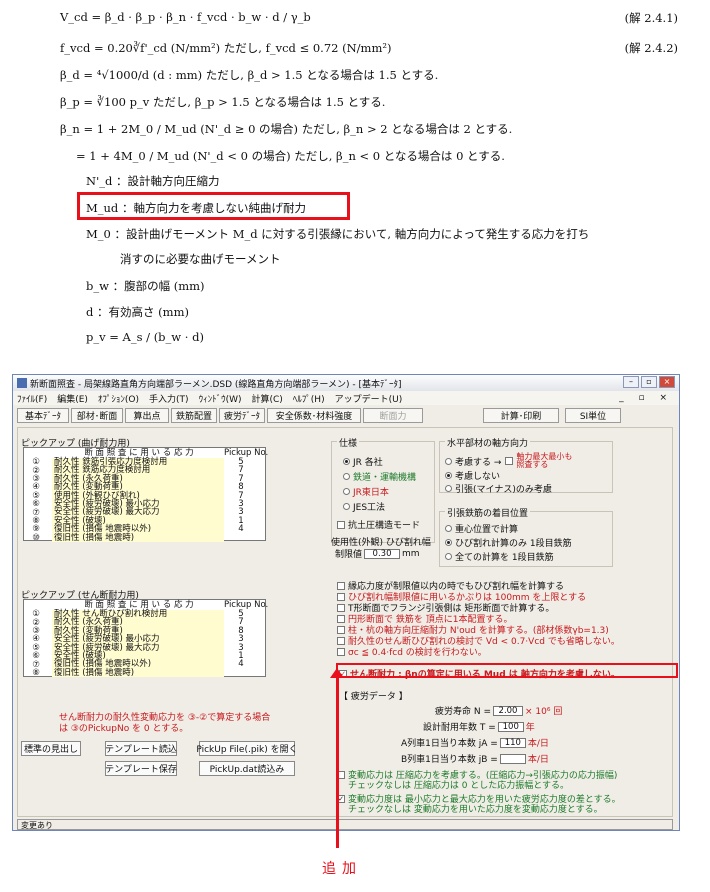  I want to click on pickup-open-button: PickUp File(.pik) を開く, so click(247, 748).